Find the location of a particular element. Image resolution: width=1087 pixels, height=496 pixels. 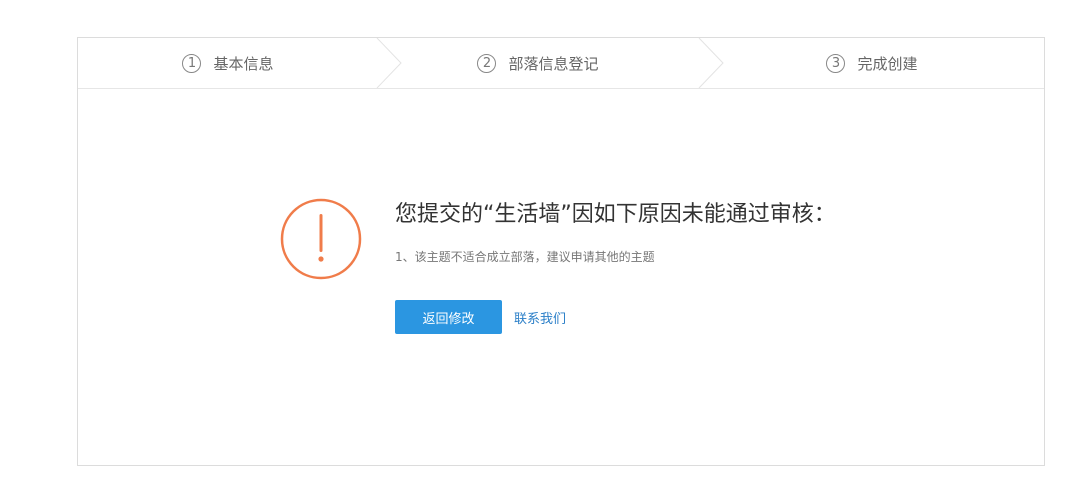

progress-steps: 1 基本信息 2 部落信息登记 3 完成创建 is located at coordinates (561, 63).